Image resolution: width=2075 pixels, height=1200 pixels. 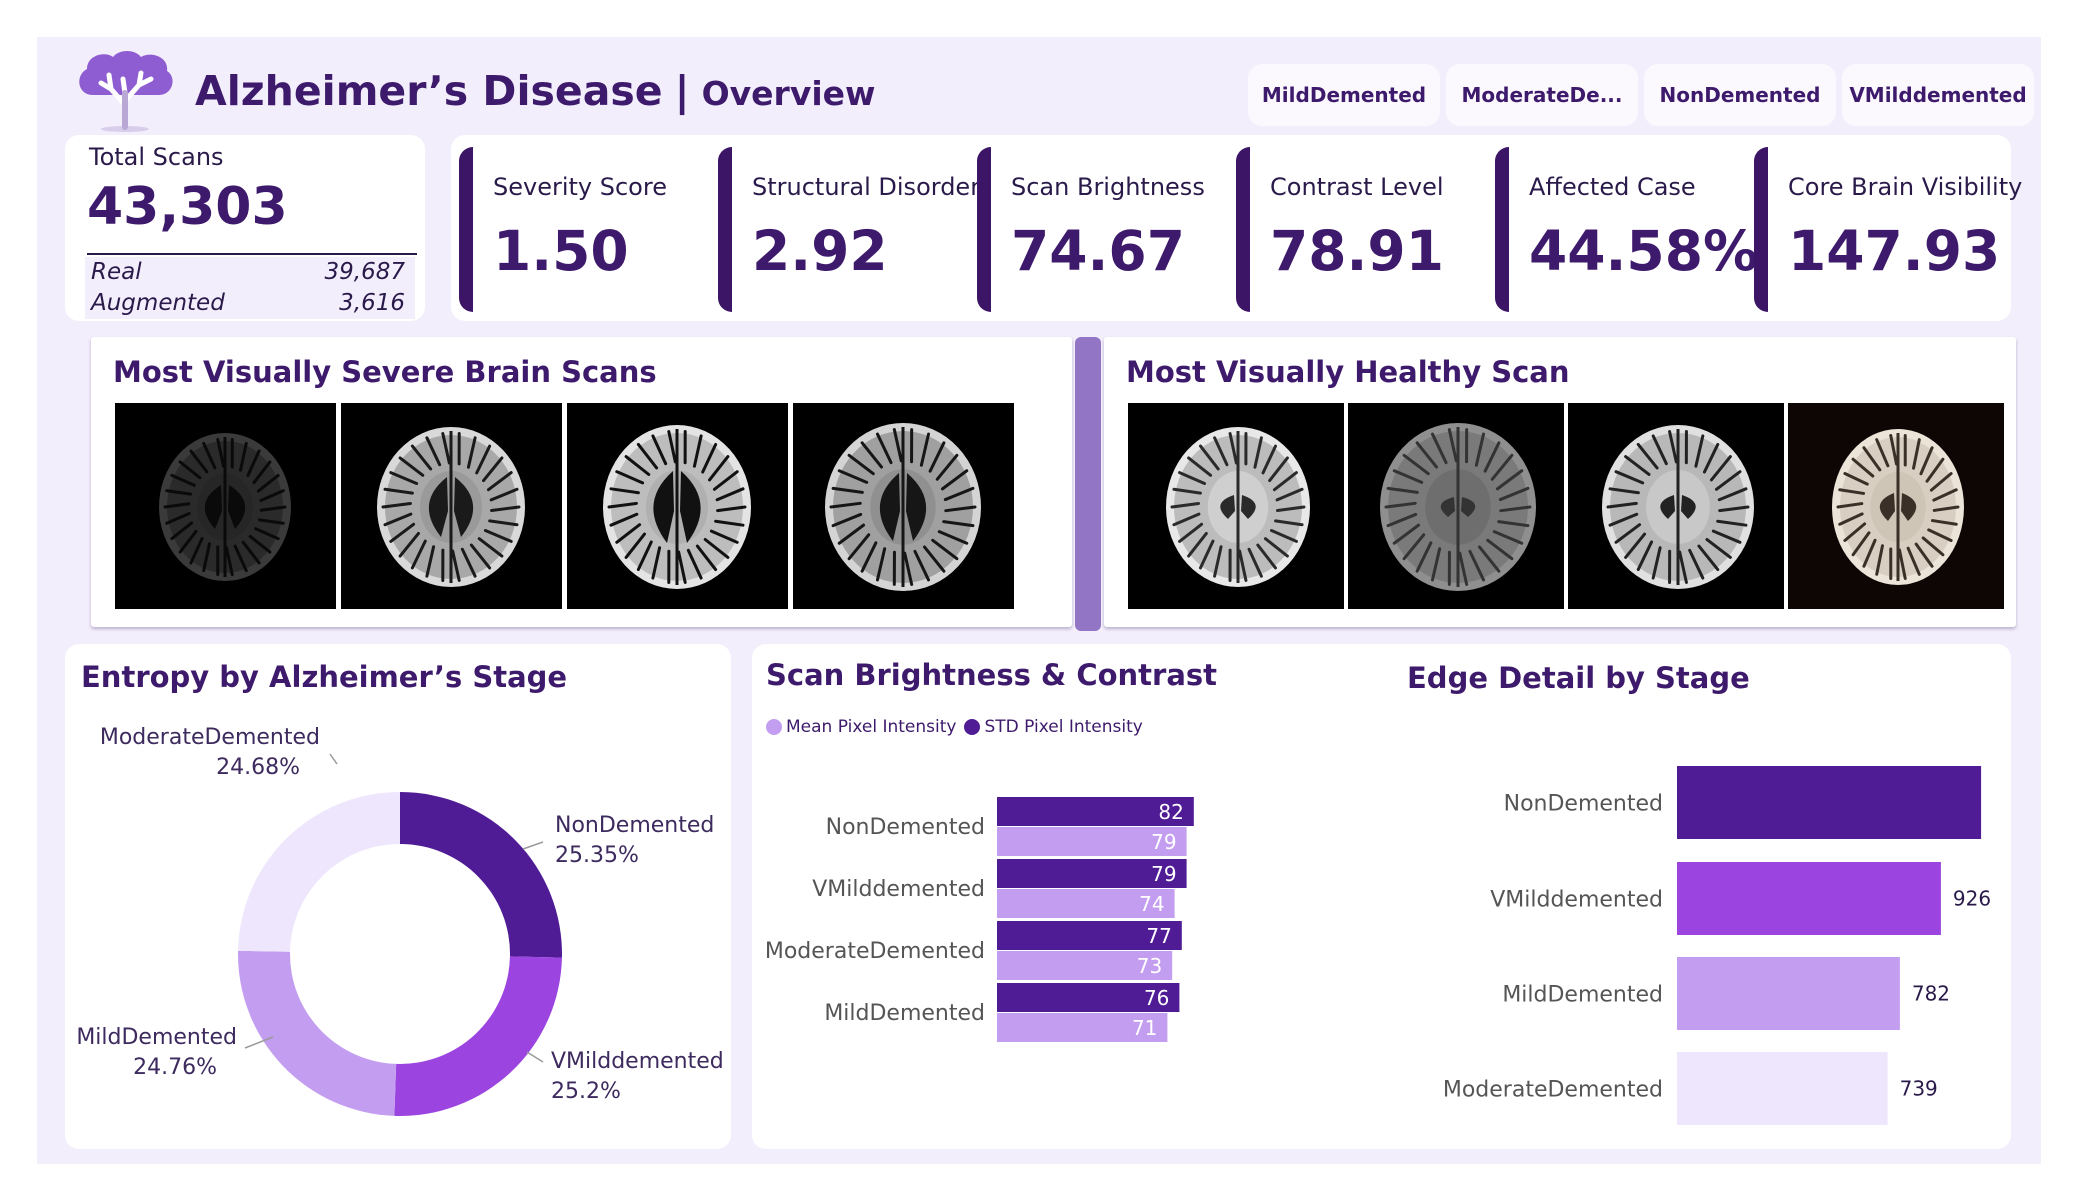 What do you see at coordinates (372, 303) in the screenshot?
I see `breakdown-value: 3,616` at bounding box center [372, 303].